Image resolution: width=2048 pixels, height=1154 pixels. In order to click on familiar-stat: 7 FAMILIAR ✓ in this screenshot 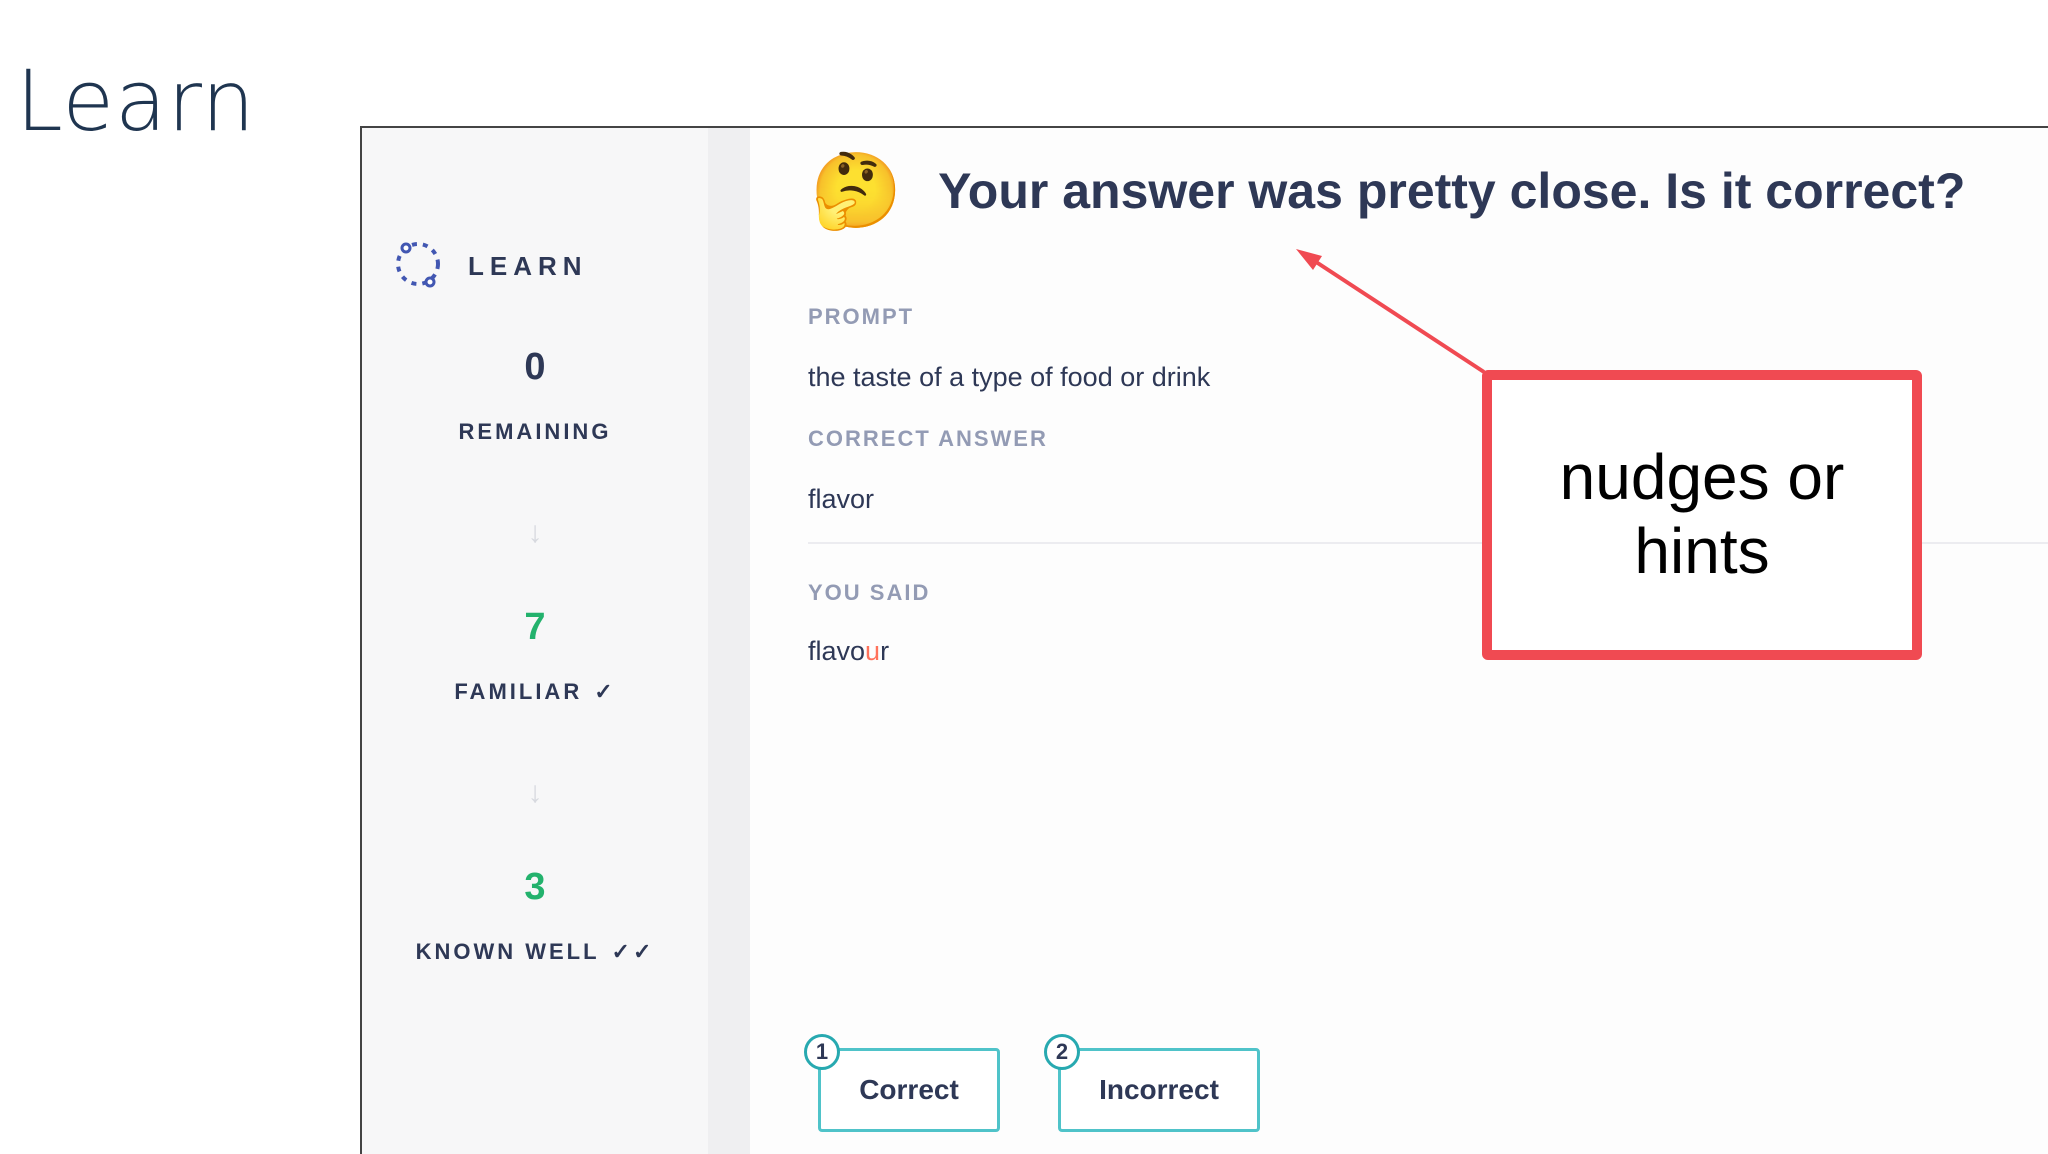, I will do `click(535, 655)`.